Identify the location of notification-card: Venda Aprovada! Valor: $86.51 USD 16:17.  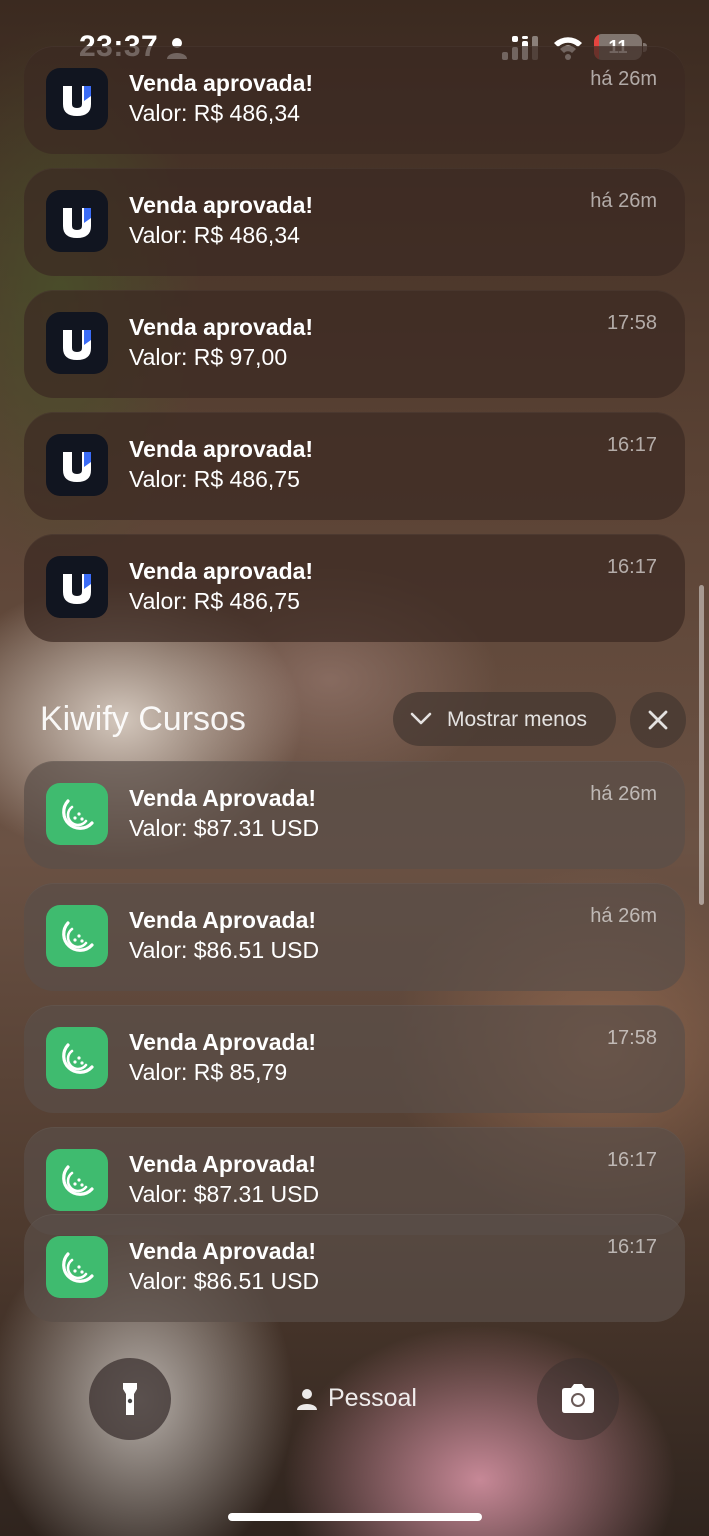
(354, 1268).